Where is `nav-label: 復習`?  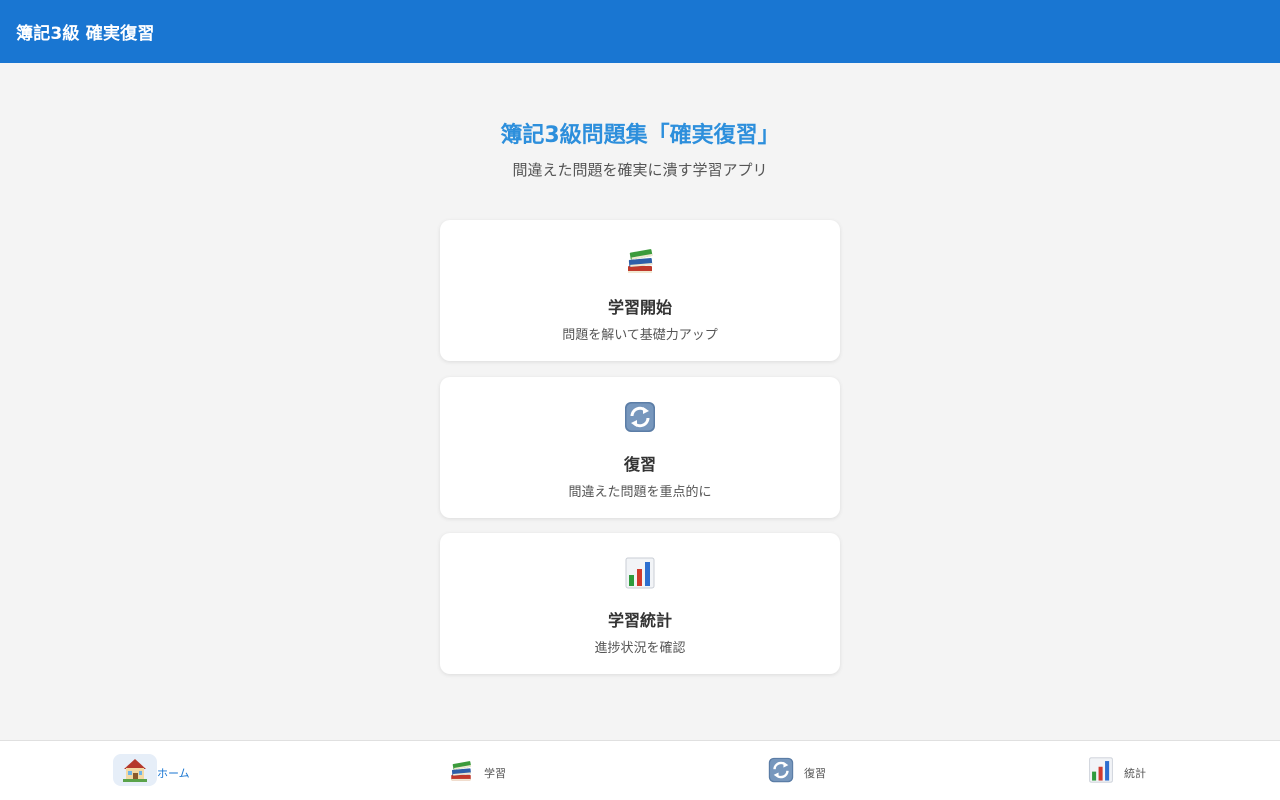 nav-label: 復習 is located at coordinates (815, 773).